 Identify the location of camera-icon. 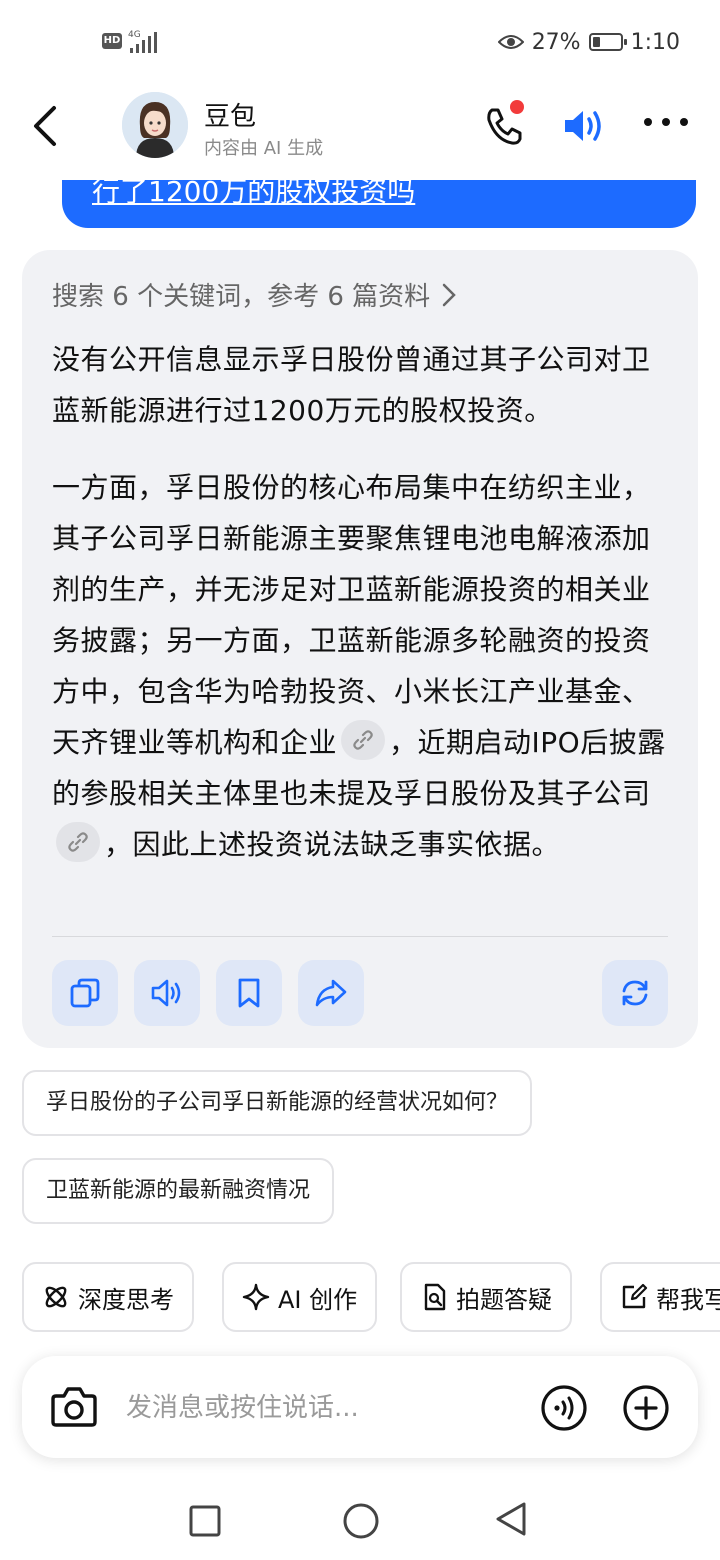
(74, 1407).